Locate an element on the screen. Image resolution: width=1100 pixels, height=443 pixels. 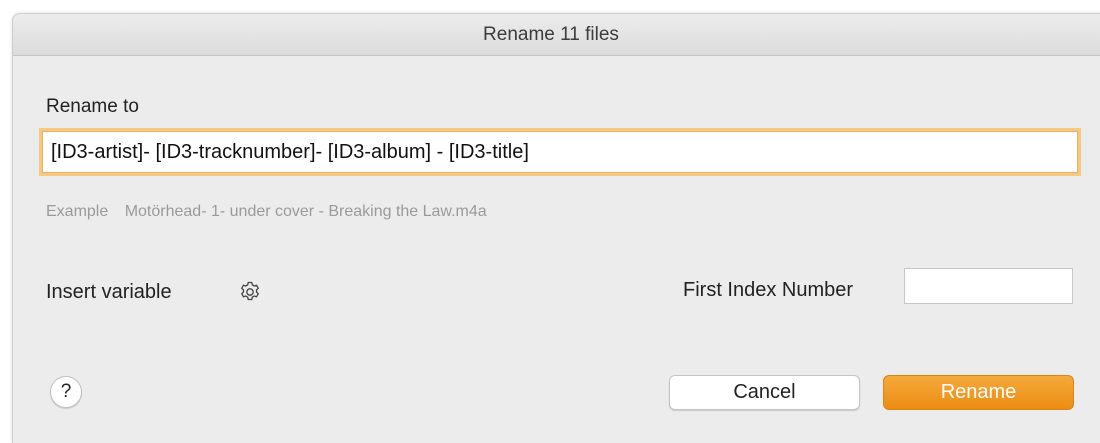
rename-button: Rename is located at coordinates (978, 392).